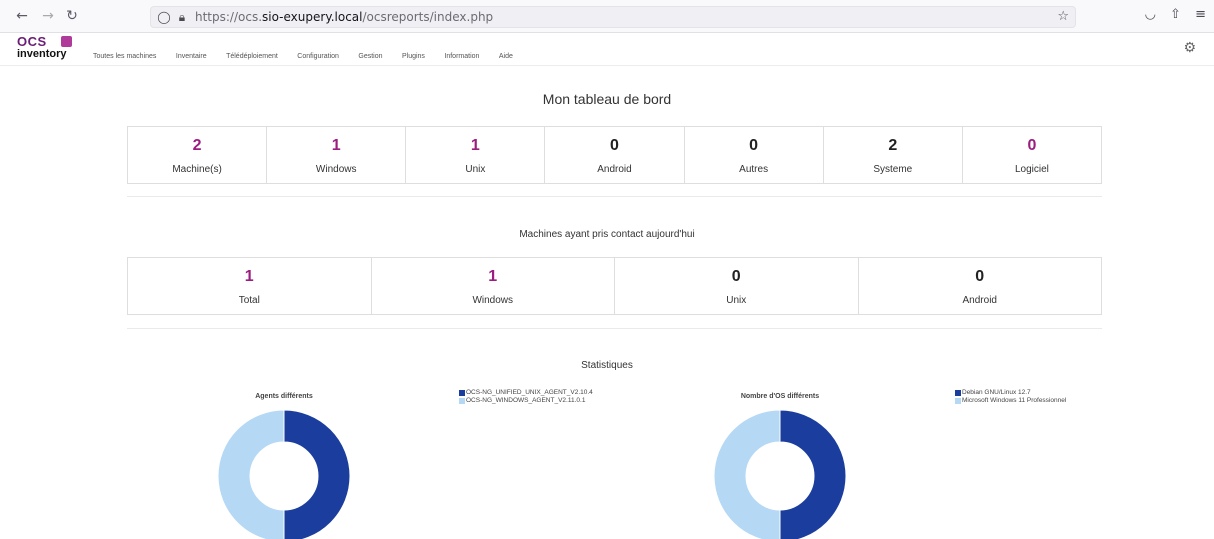 This screenshot has width=1214, height=539. I want to click on contact-unix: 0 Unix, so click(737, 286).